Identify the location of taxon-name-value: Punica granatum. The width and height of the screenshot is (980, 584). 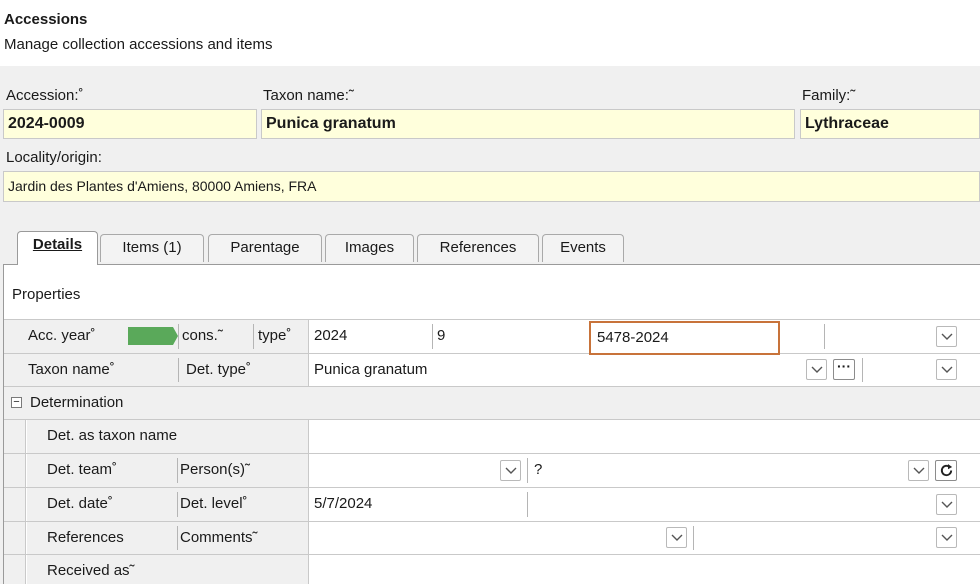
(550, 370).